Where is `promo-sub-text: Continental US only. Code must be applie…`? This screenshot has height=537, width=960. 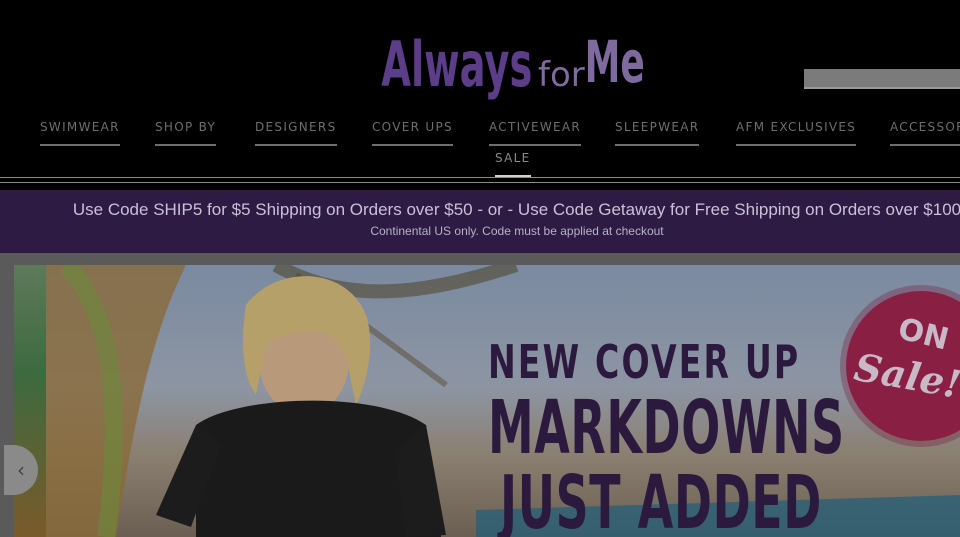 promo-sub-text: Continental US only. Code must be applie… is located at coordinates (517, 231).